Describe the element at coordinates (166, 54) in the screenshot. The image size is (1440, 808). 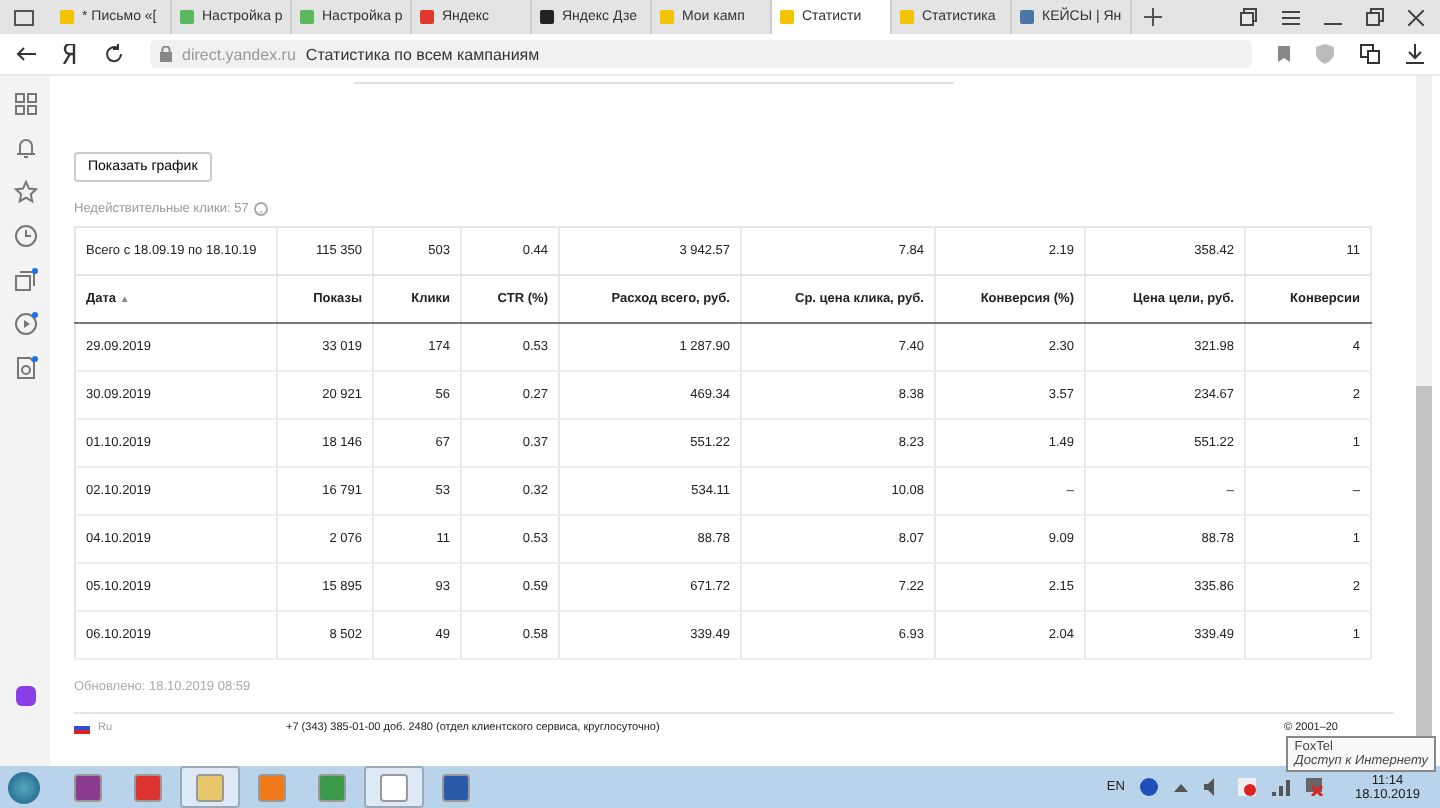
I see `lock-icon` at that location.